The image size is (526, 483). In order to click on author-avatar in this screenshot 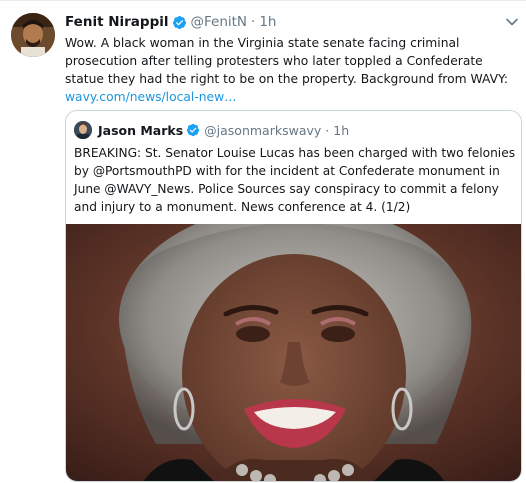, I will do `click(33, 35)`.